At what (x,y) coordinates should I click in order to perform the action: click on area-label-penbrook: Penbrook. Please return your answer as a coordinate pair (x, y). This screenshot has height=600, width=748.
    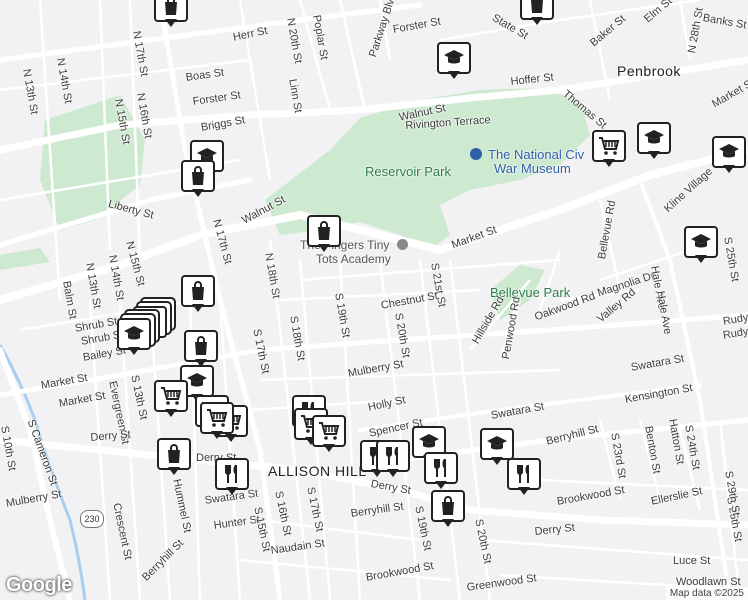
    Looking at the image, I should click on (649, 71).